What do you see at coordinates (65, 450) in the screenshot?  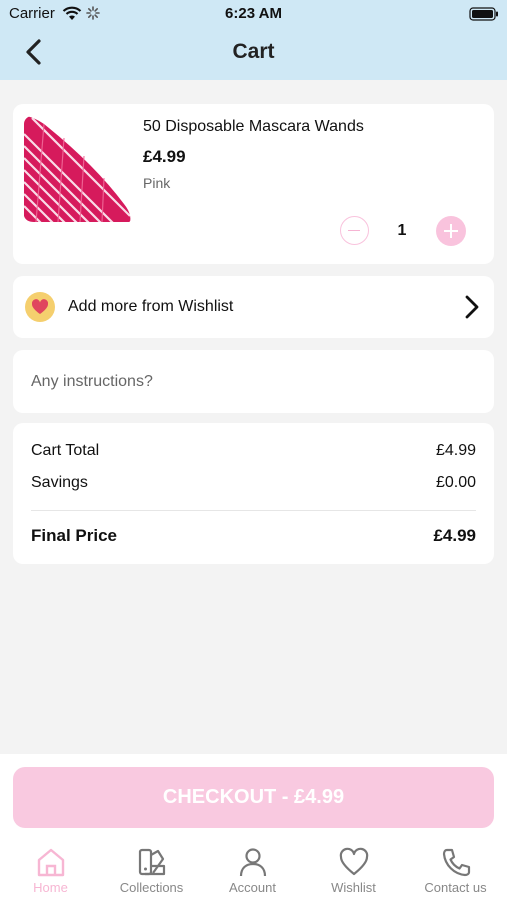 I see `cart-total-label: Cart Total` at bounding box center [65, 450].